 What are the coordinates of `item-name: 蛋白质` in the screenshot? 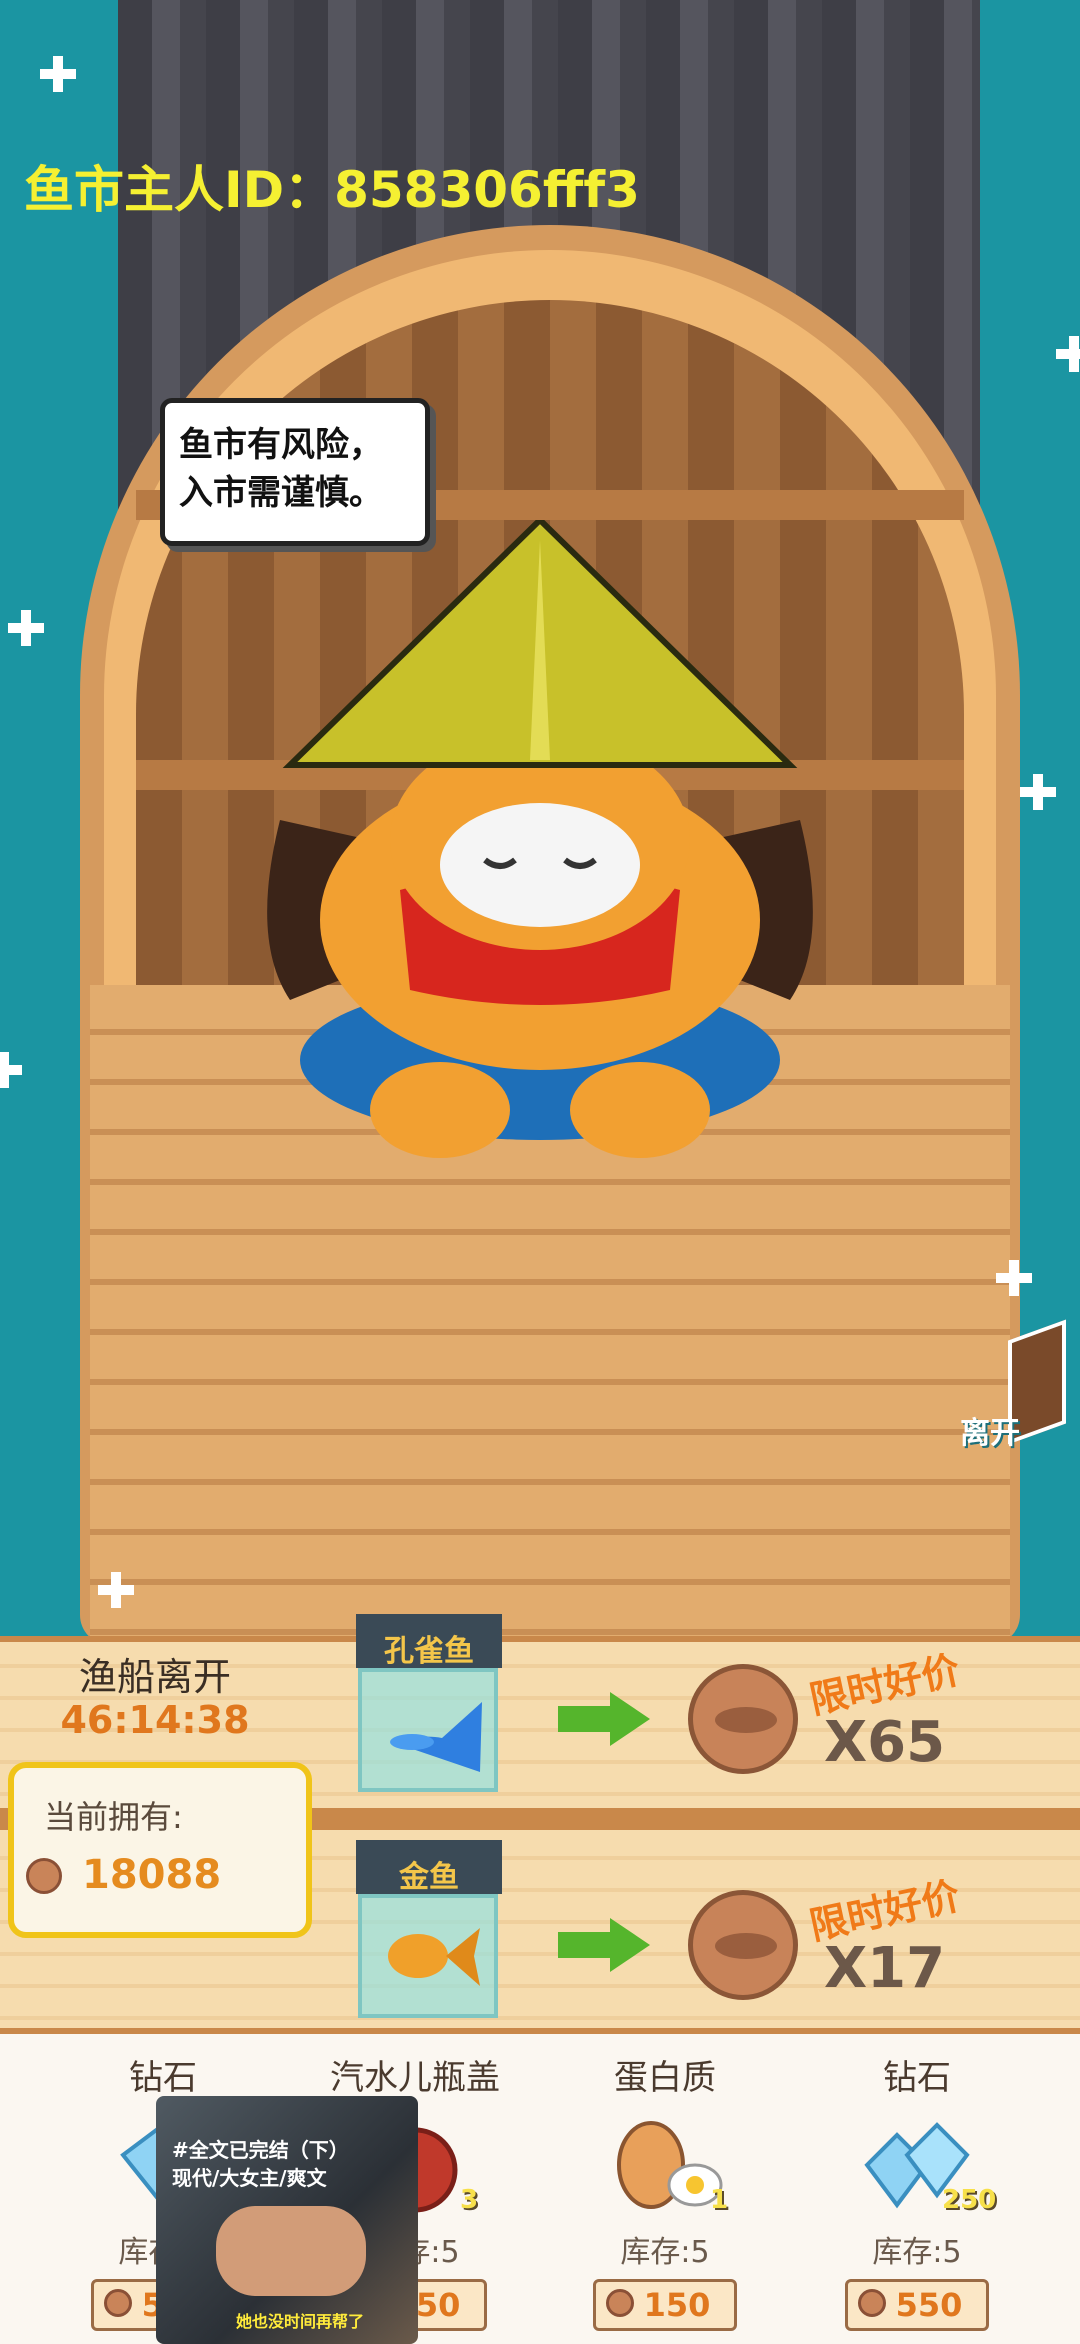 It's located at (665, 2078).